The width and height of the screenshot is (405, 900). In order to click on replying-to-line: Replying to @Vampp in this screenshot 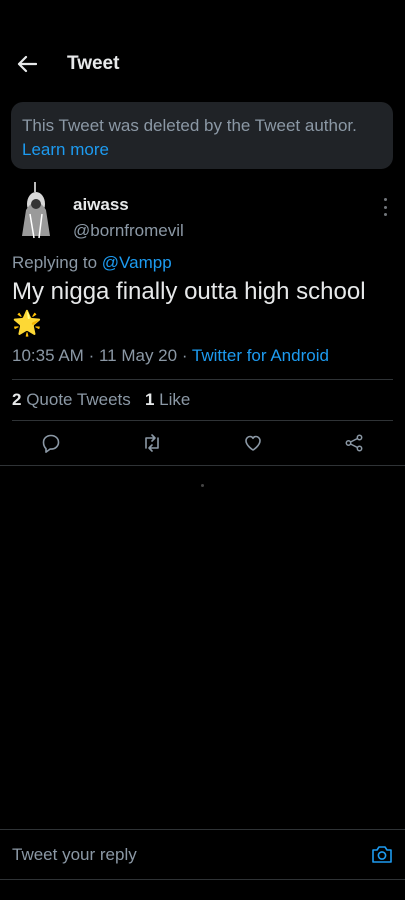, I will do `click(92, 263)`.